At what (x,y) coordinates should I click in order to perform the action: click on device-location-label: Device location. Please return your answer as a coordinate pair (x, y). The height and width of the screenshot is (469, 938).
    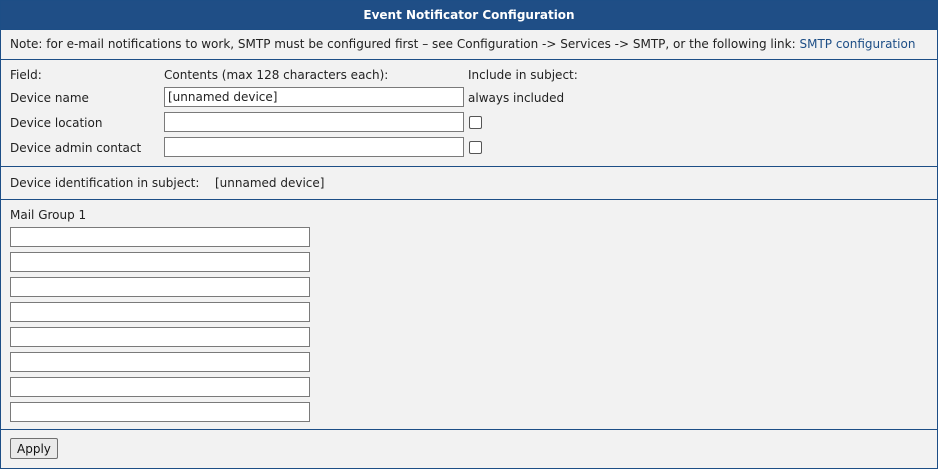
    Looking at the image, I should click on (56, 123).